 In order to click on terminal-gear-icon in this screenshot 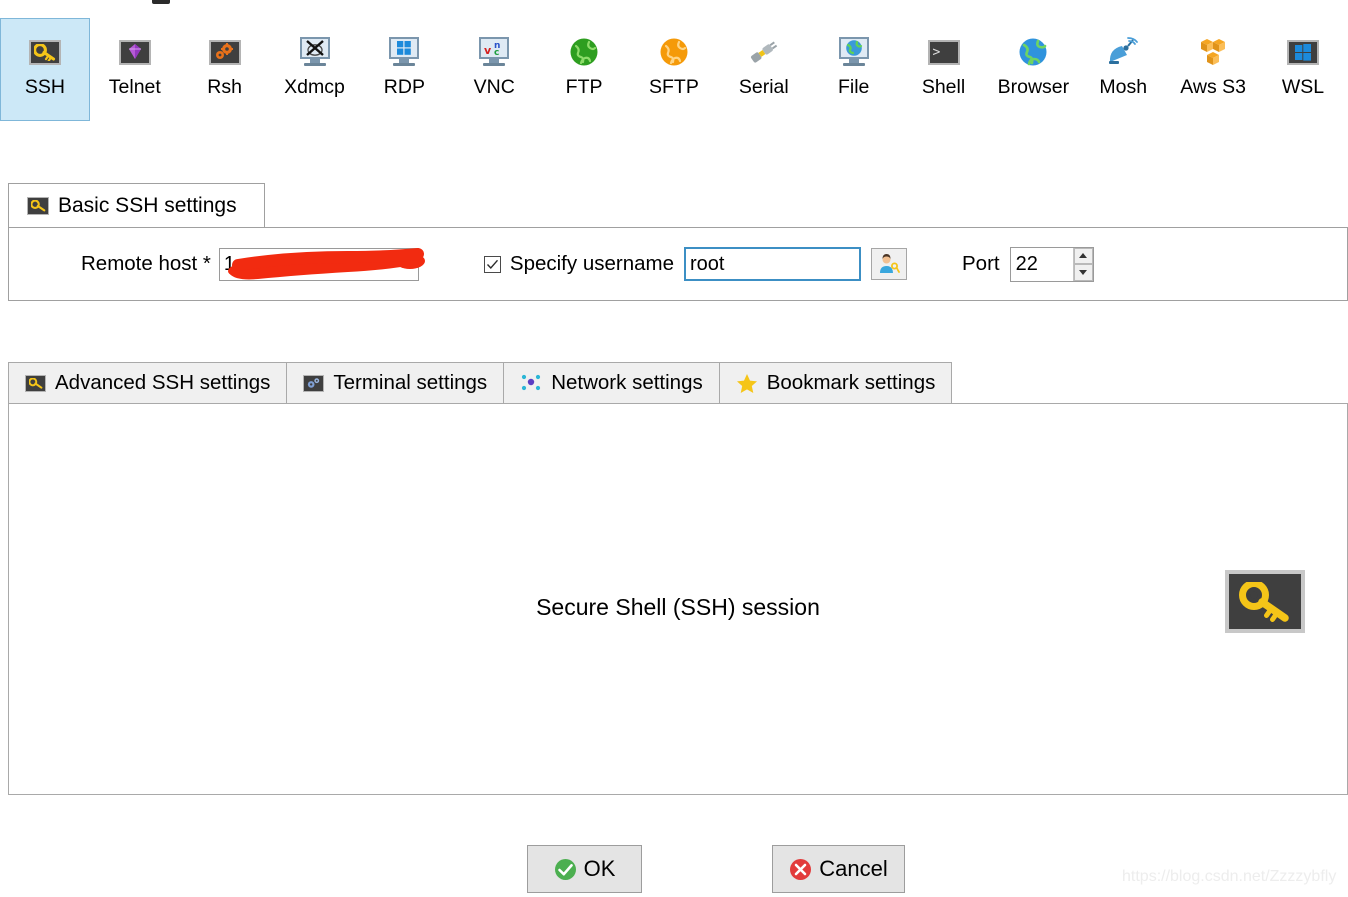, I will do `click(314, 383)`.